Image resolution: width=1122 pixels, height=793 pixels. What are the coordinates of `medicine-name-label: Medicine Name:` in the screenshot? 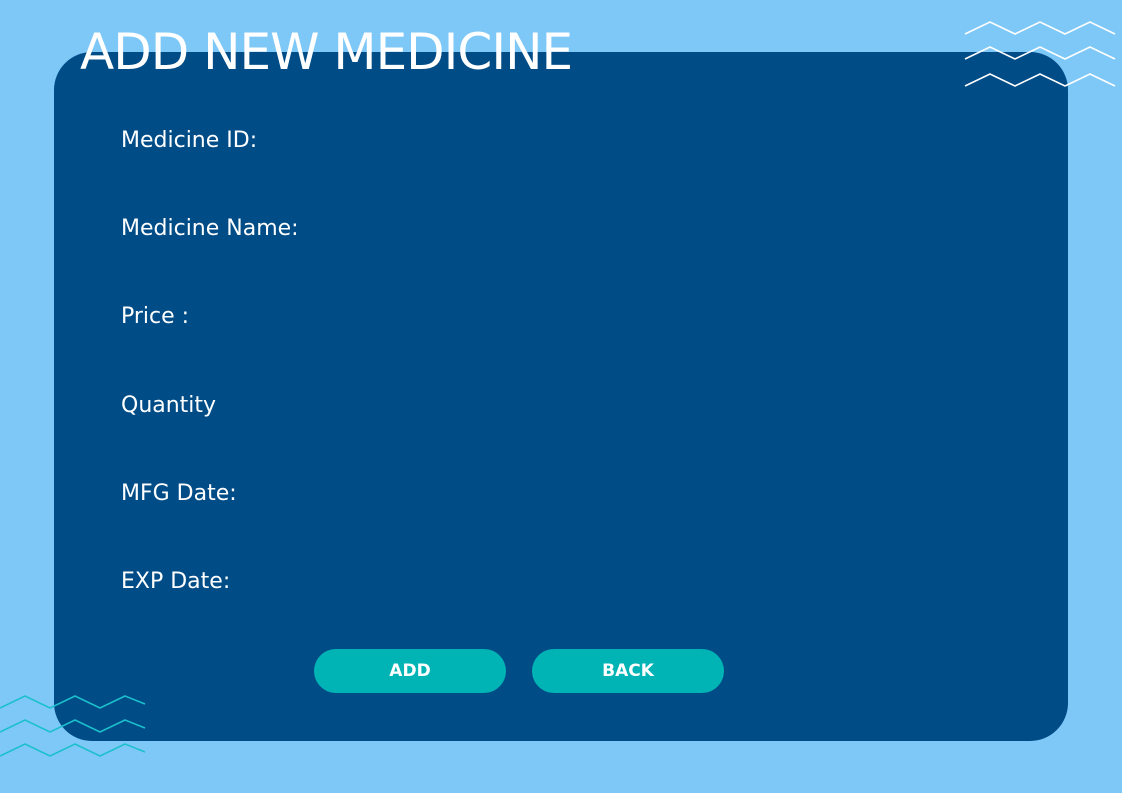 It's located at (210, 228).